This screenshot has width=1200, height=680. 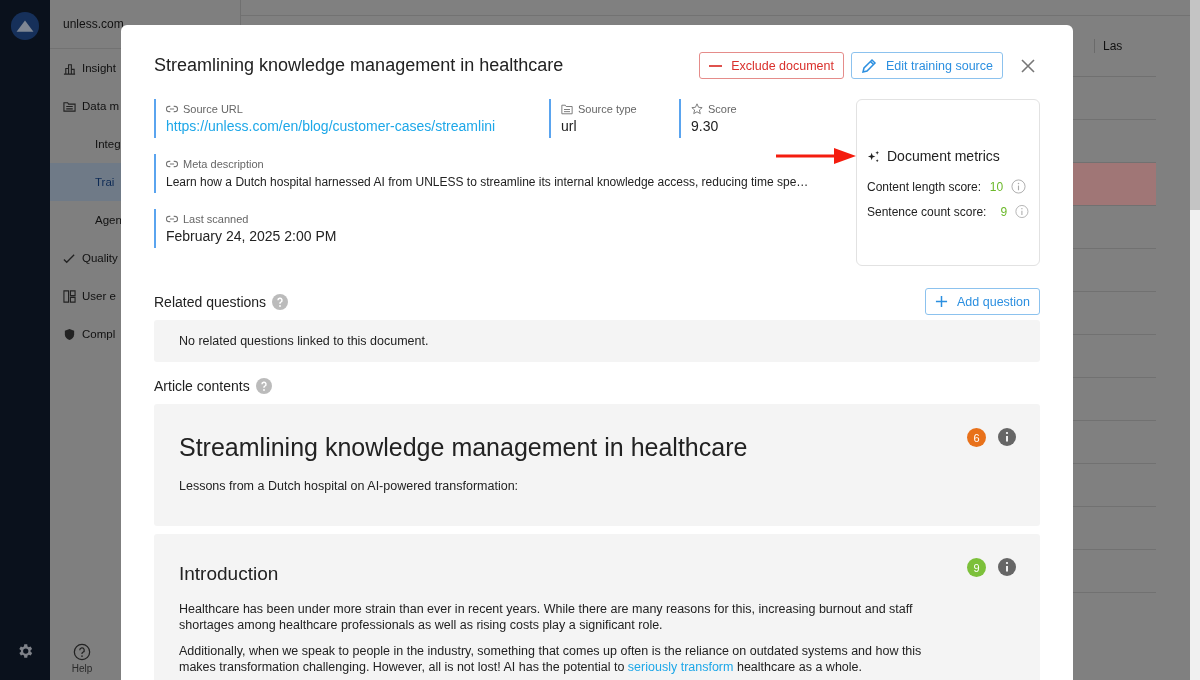 I want to click on star-icon, so click(x=697, y=109).